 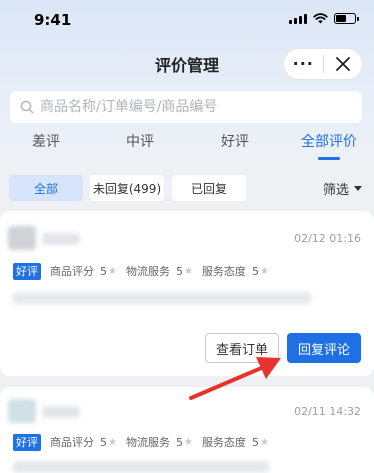 I want to click on review-date: 02/12 01:16, so click(x=327, y=238).